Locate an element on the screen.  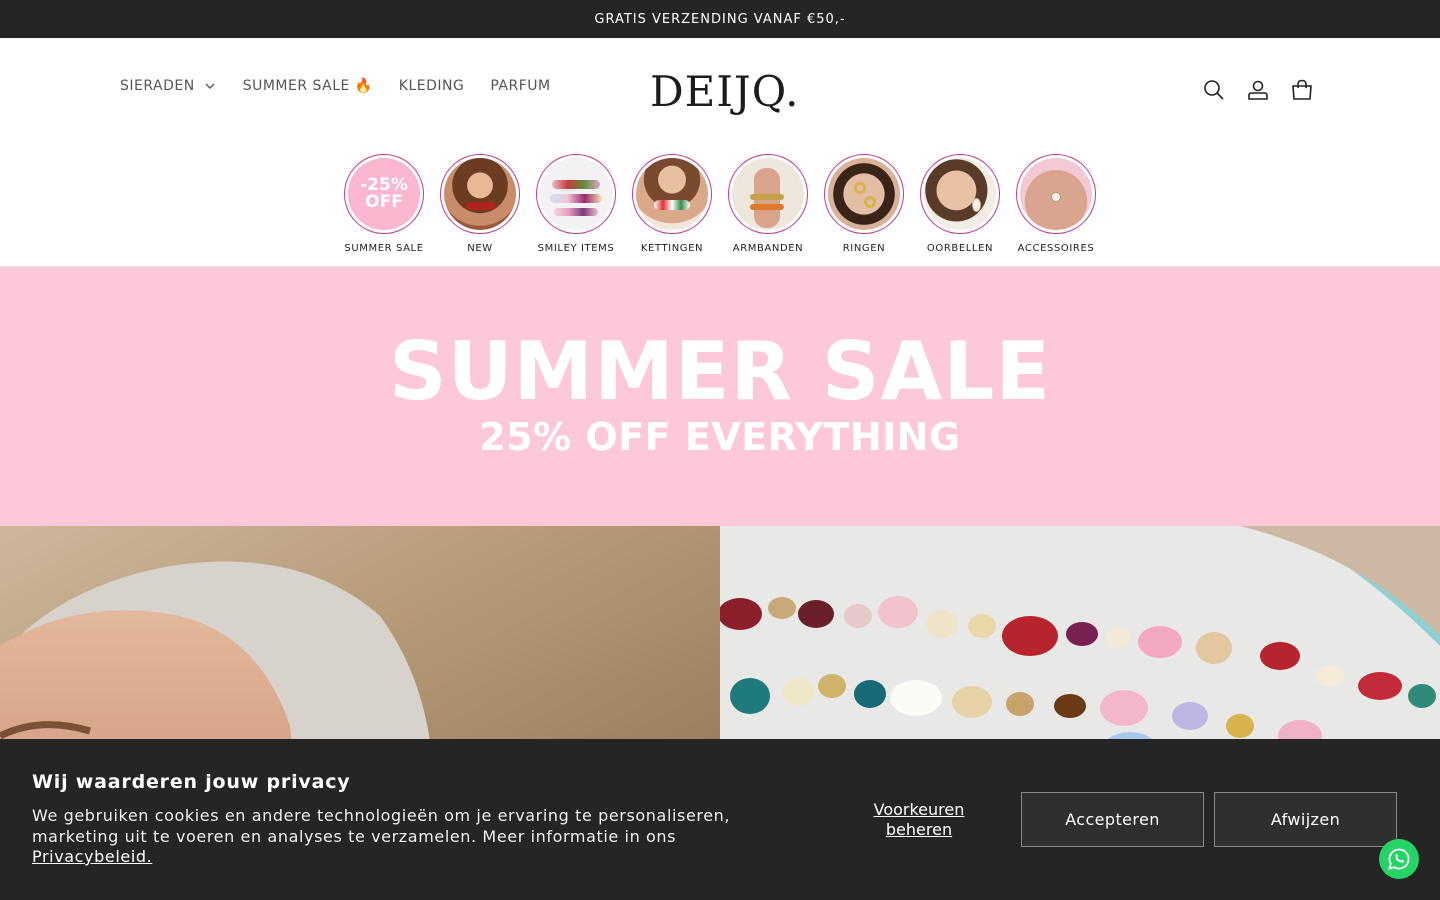
nav-item-parfum: PARFUM is located at coordinates (520, 86).